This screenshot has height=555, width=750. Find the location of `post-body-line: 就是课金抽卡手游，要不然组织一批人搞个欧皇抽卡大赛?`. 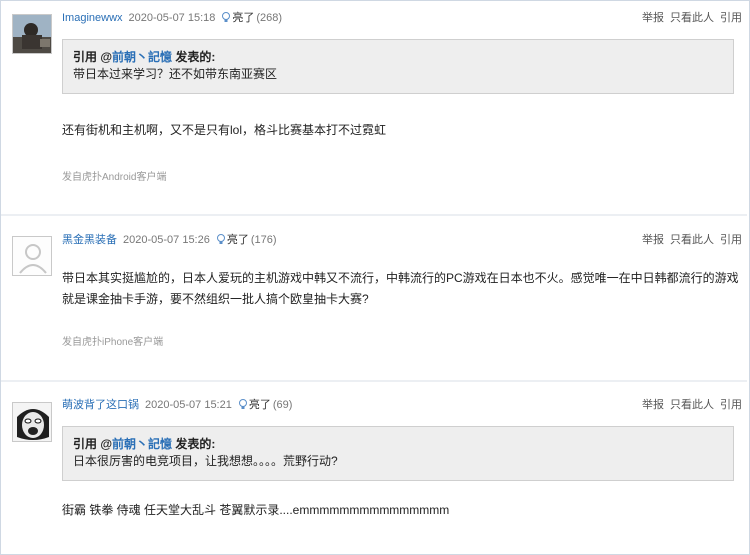

post-body-line: 就是课金抽卡手游，要不然组织一批人搞个欧皇抽卡大赛? is located at coordinates (215, 299).